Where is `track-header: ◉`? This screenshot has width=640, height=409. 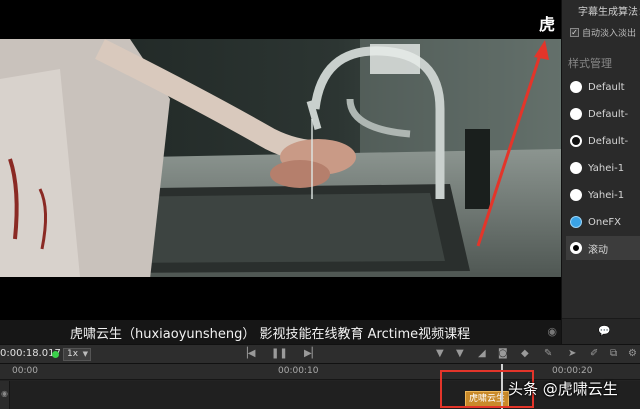 track-header: ◉ is located at coordinates (5, 395).